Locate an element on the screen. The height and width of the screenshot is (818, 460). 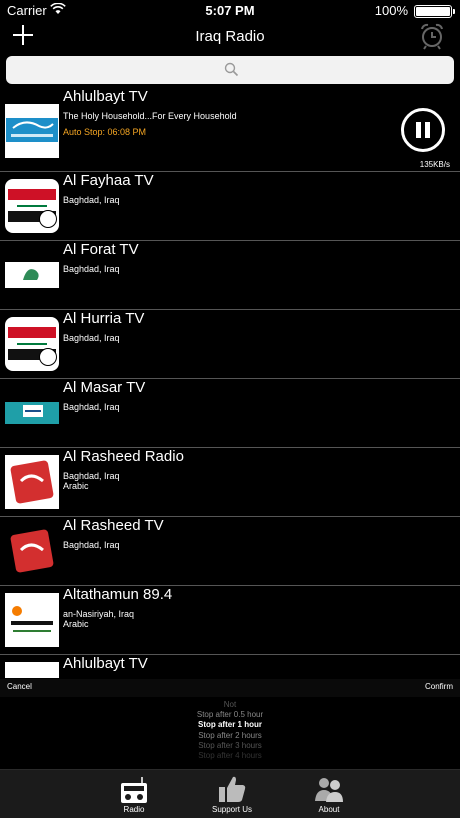
tab-bar: Radio Support Us About is located at coordinates (230, 793).